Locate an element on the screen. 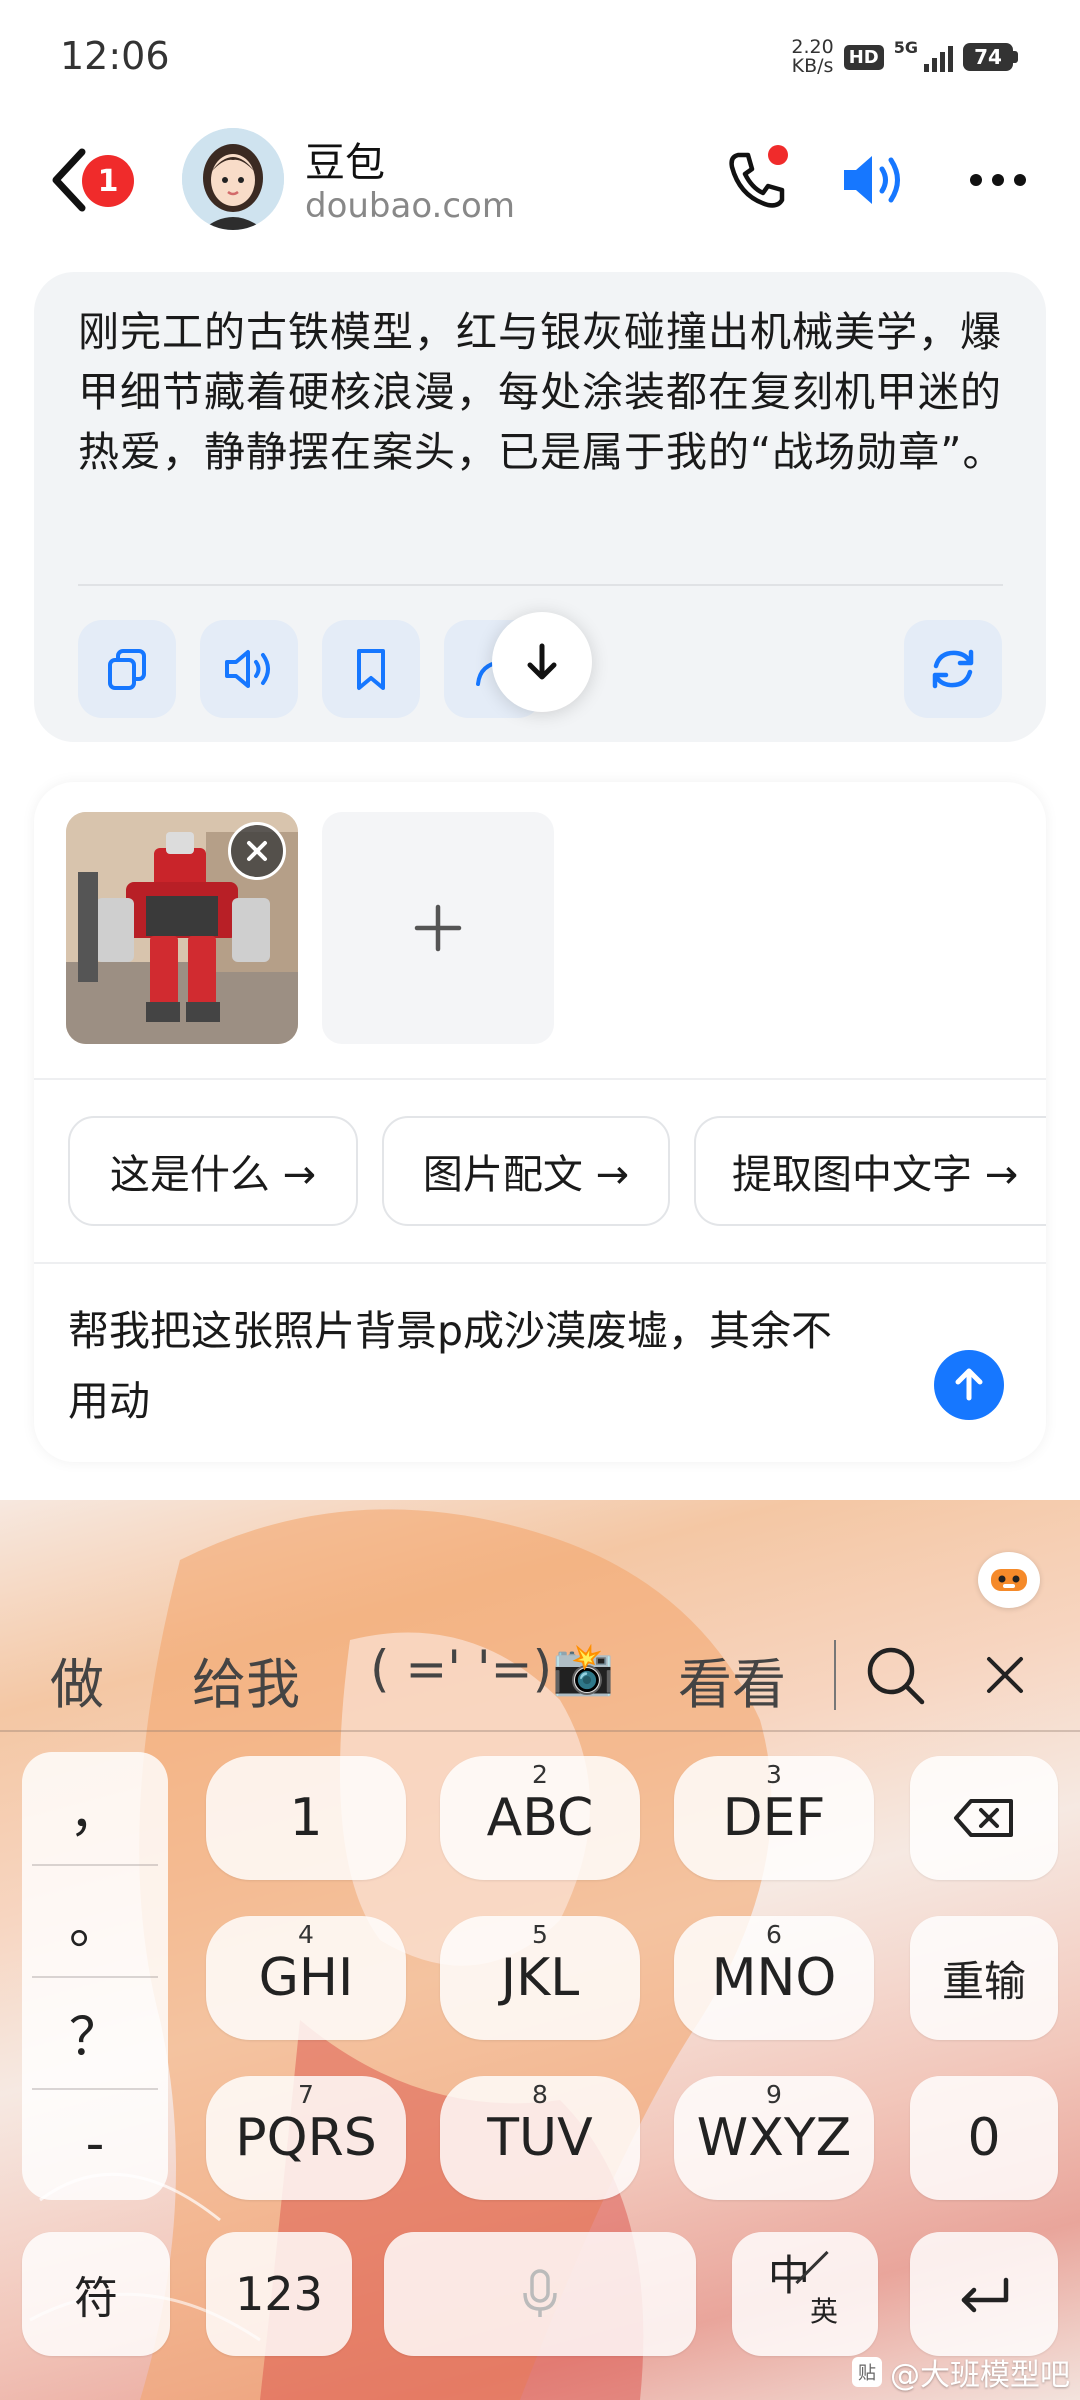  key-1: 1 is located at coordinates (306, 1818).